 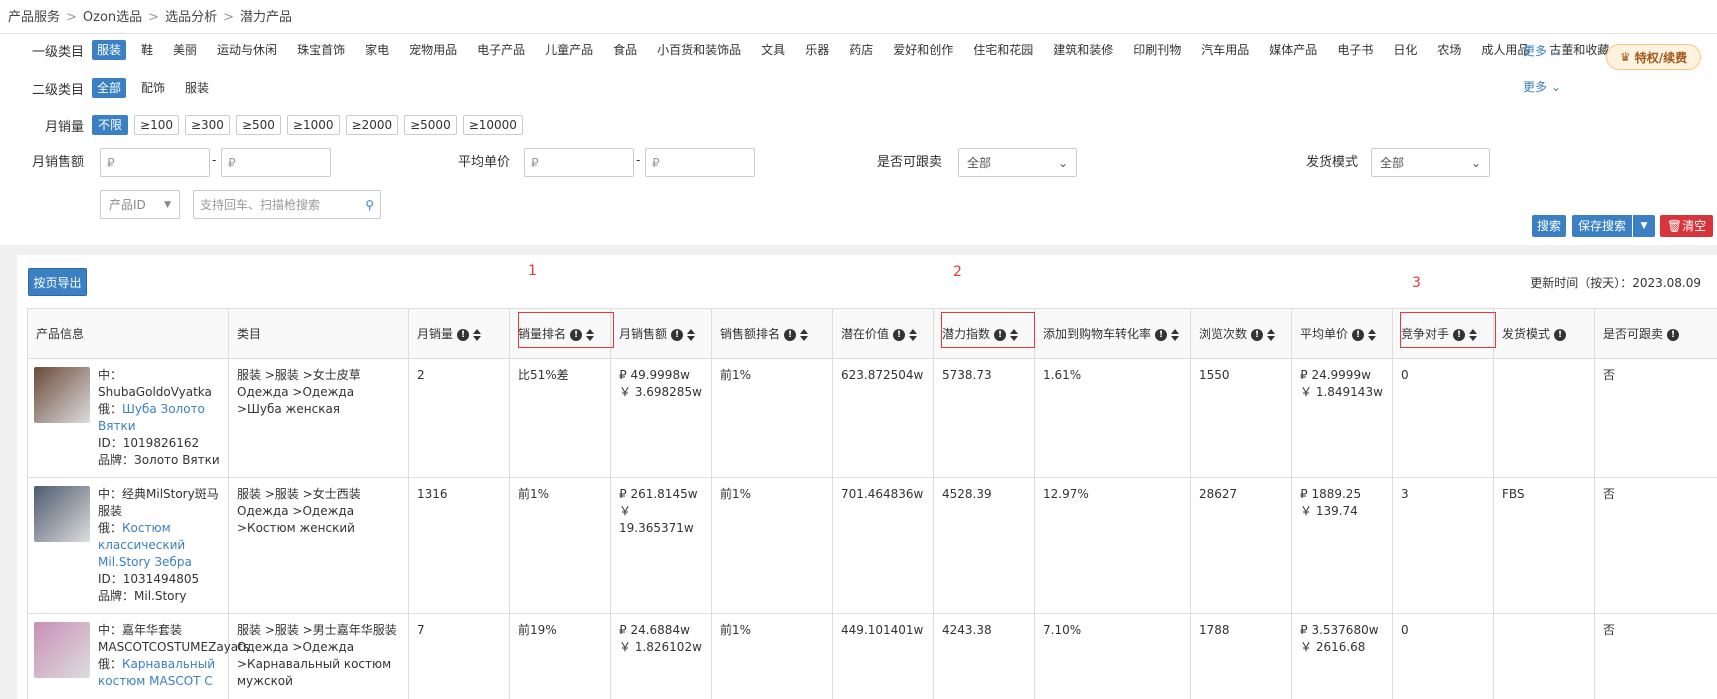 I want to click on amount-cny: ￥ 3.698285w, so click(x=660, y=392).